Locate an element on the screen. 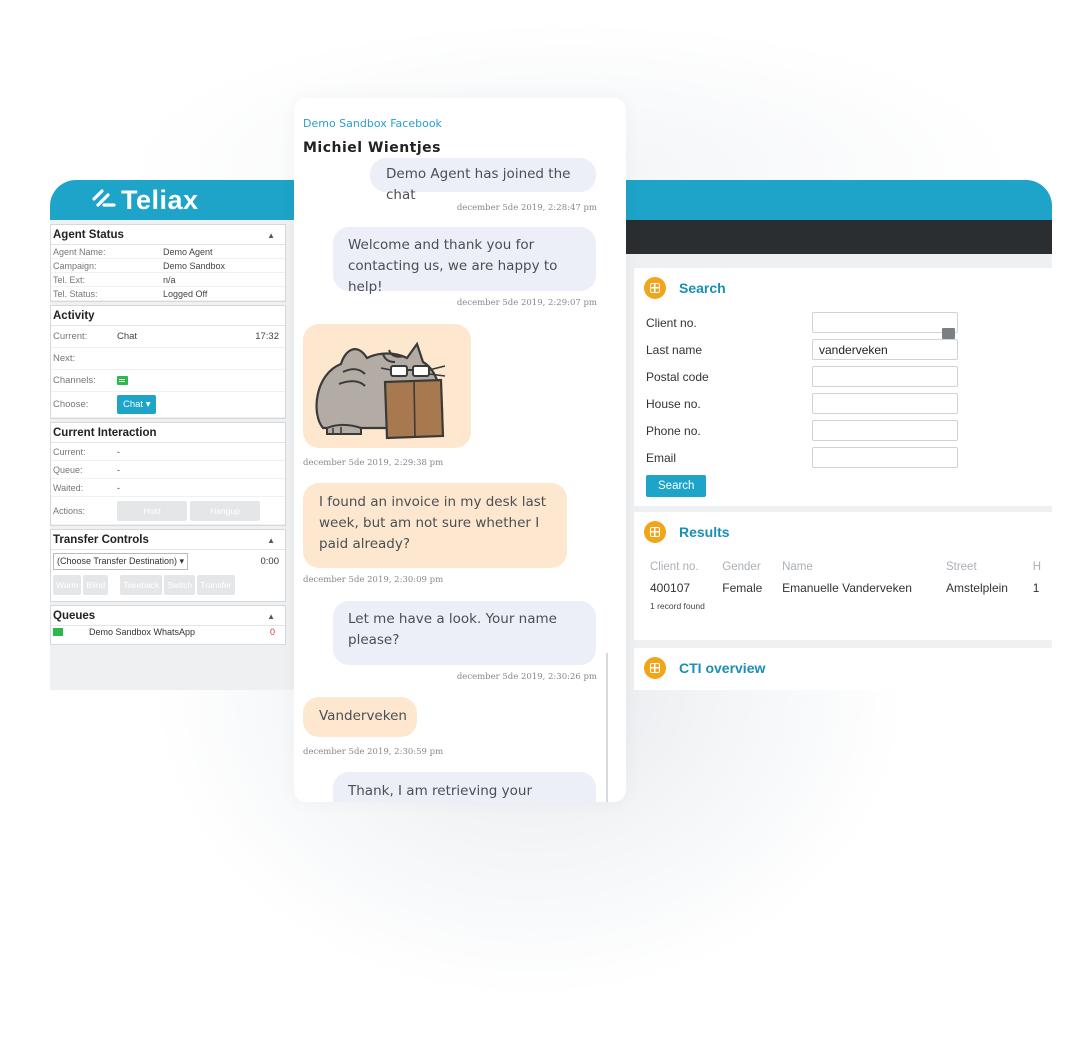 The height and width of the screenshot is (1038, 1090). agent-panel-header: Teliax is located at coordinates (172, 200).